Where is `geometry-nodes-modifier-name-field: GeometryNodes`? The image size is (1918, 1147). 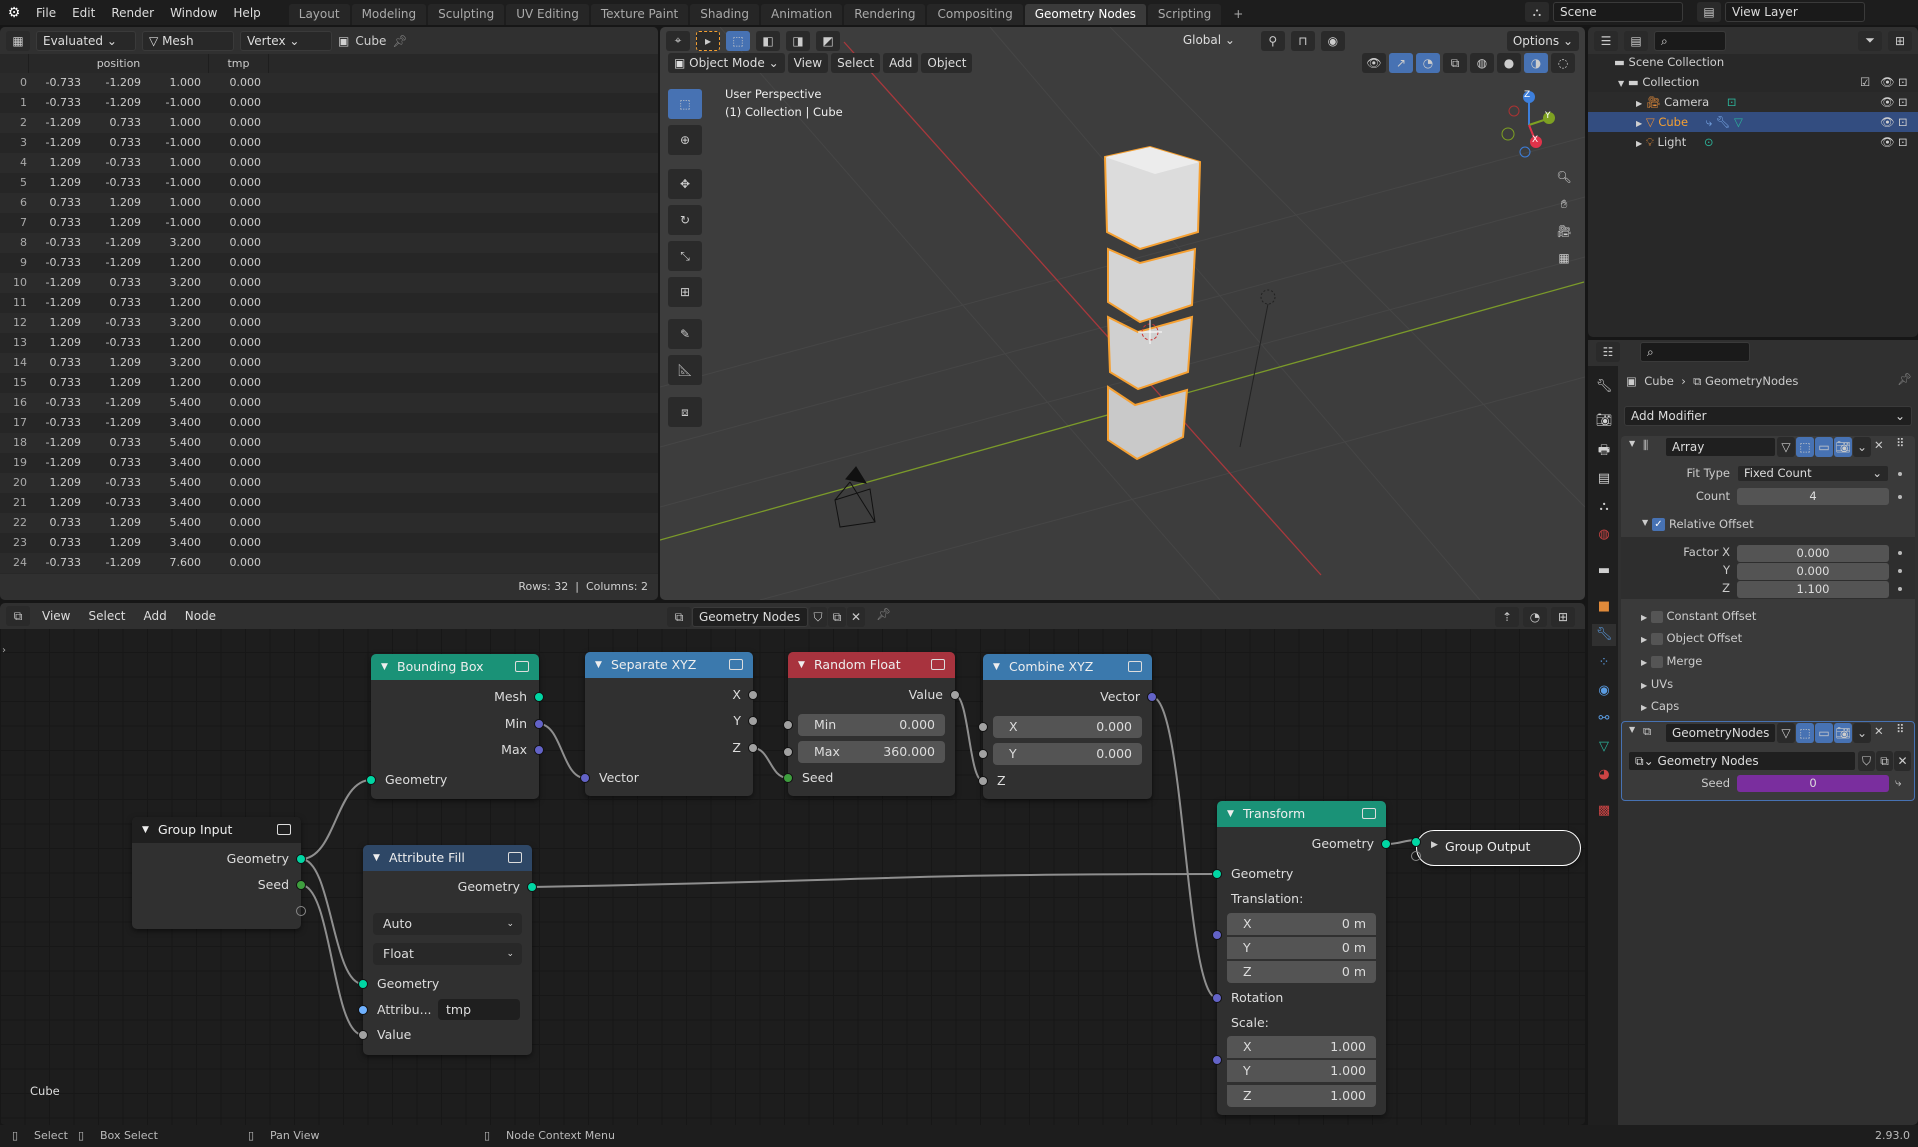 geometry-nodes-modifier-name-field: GeometryNodes is located at coordinates (1720, 733).